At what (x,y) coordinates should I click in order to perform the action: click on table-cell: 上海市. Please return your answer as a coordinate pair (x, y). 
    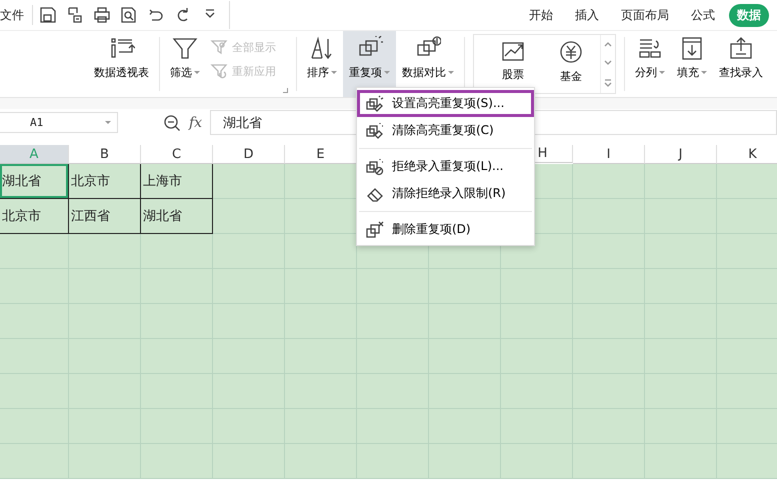
    Looking at the image, I should click on (177, 181).